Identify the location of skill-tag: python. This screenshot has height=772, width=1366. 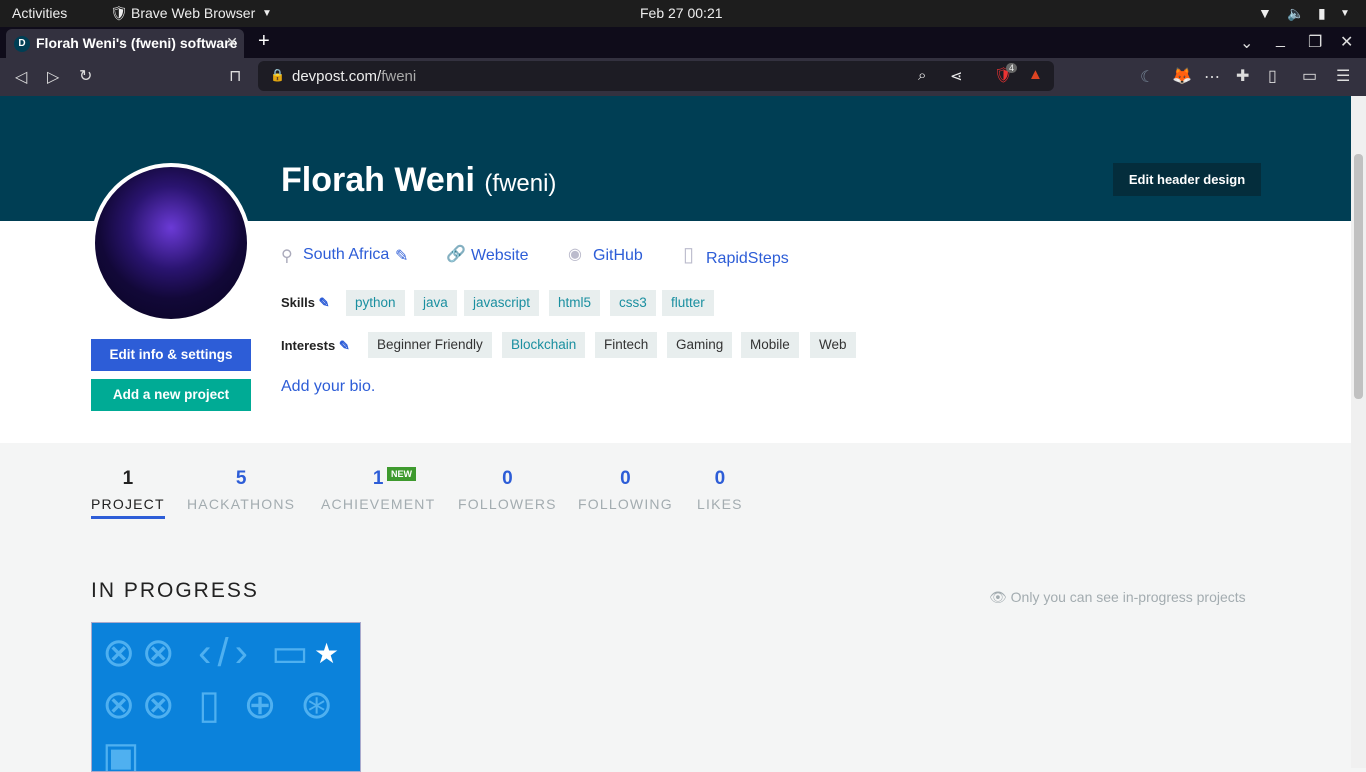
(375, 303).